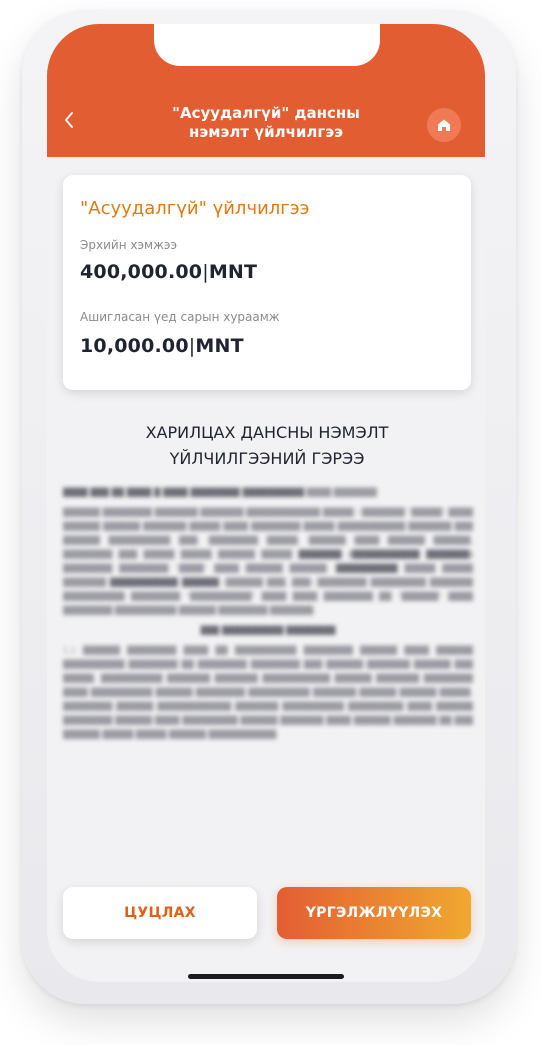 Image resolution: width=541 pixels, height=1045 pixels. I want to click on continue-button: ҮРГЭЛЖЛҮҮЛЭХ, so click(374, 913).